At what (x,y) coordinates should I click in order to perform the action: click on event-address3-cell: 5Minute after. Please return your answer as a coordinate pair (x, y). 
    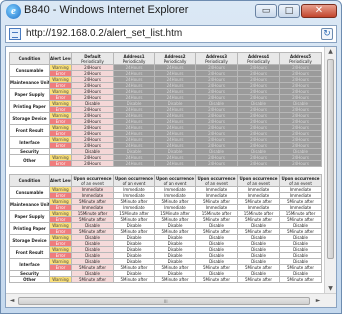
    Looking at the image, I should click on (216, 279).